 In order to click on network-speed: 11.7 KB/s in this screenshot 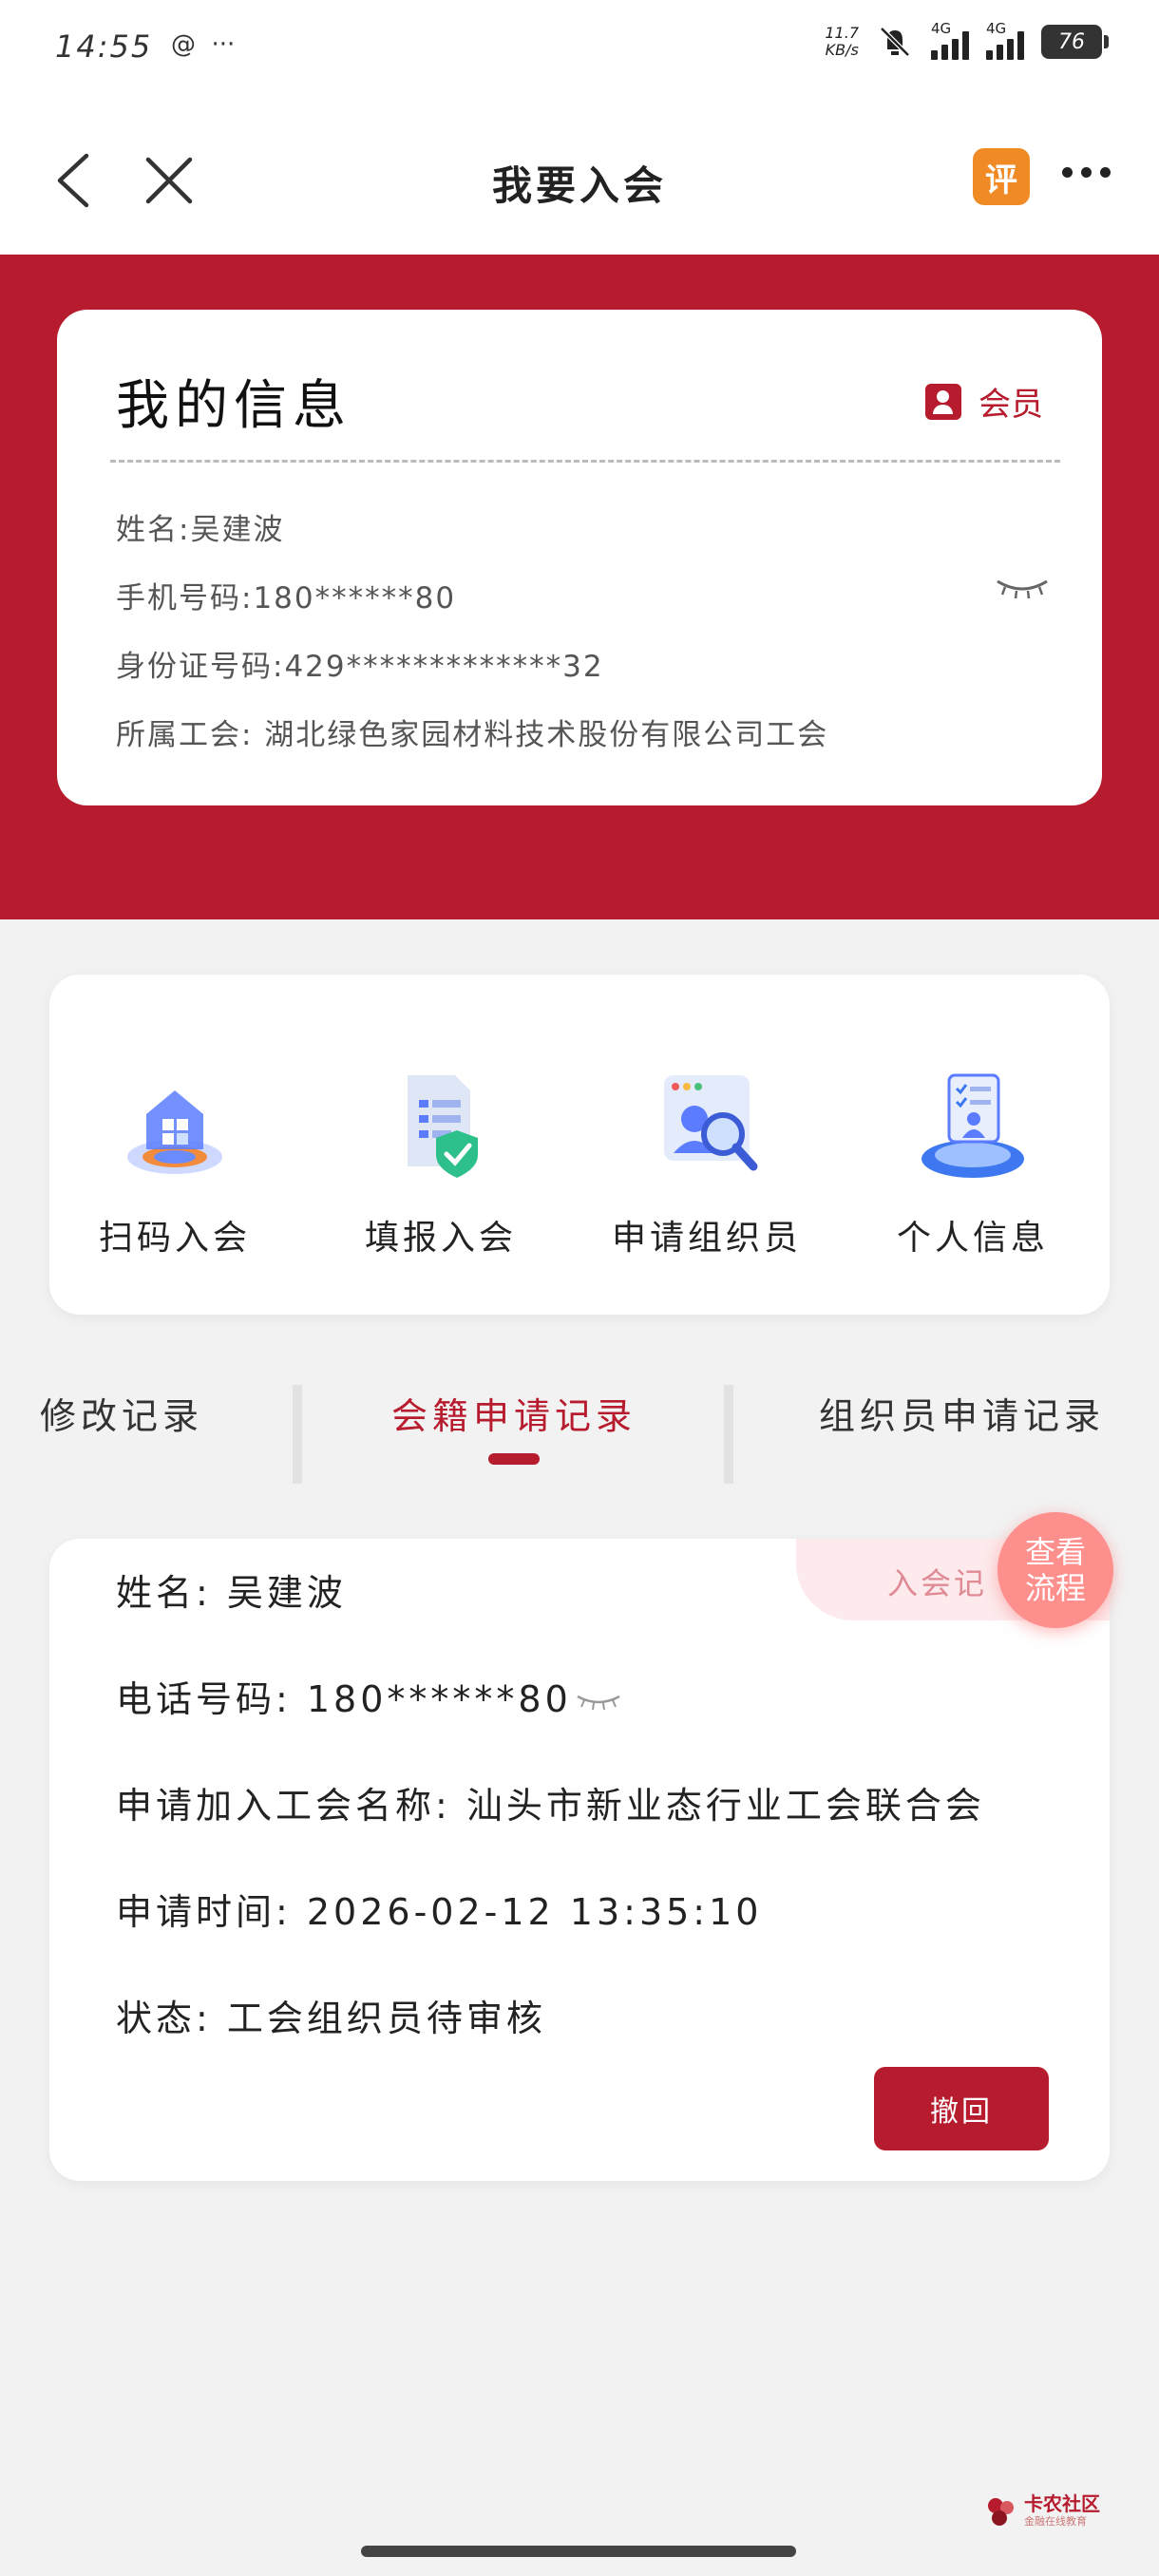, I will do `click(842, 42)`.